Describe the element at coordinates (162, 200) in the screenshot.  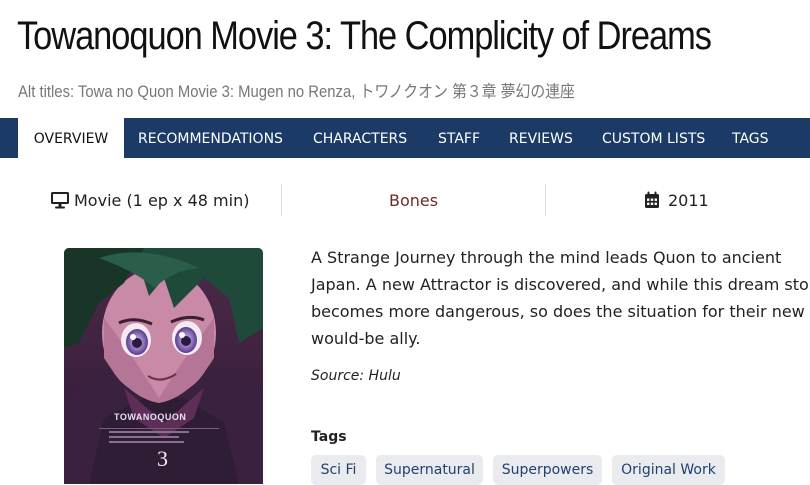
I see `media-type-label: Movie (1 ep x 48 min)` at that location.